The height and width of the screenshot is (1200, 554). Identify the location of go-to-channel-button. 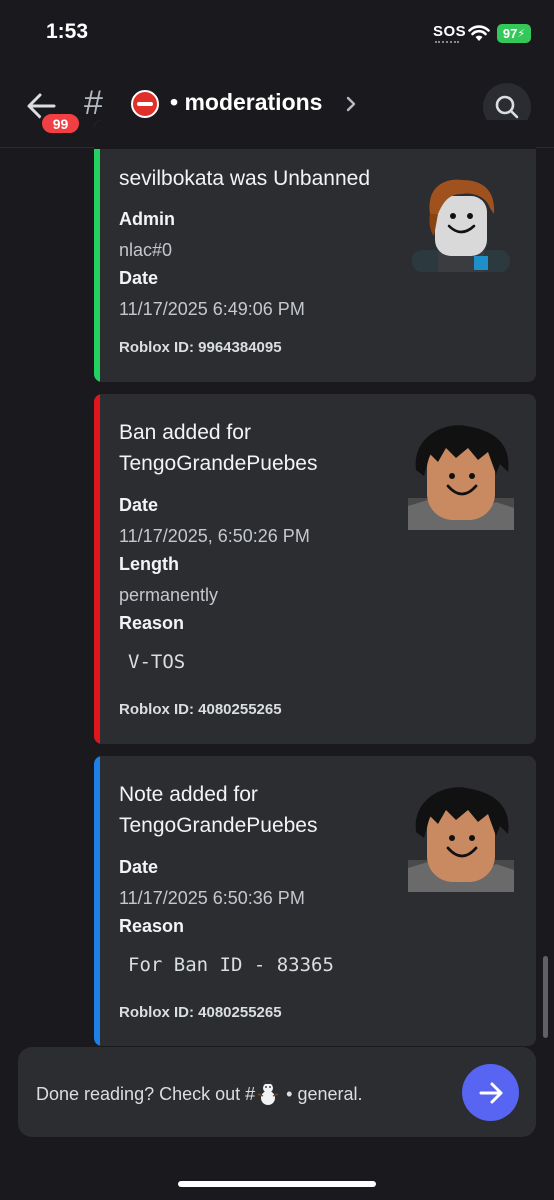
(490, 1092).